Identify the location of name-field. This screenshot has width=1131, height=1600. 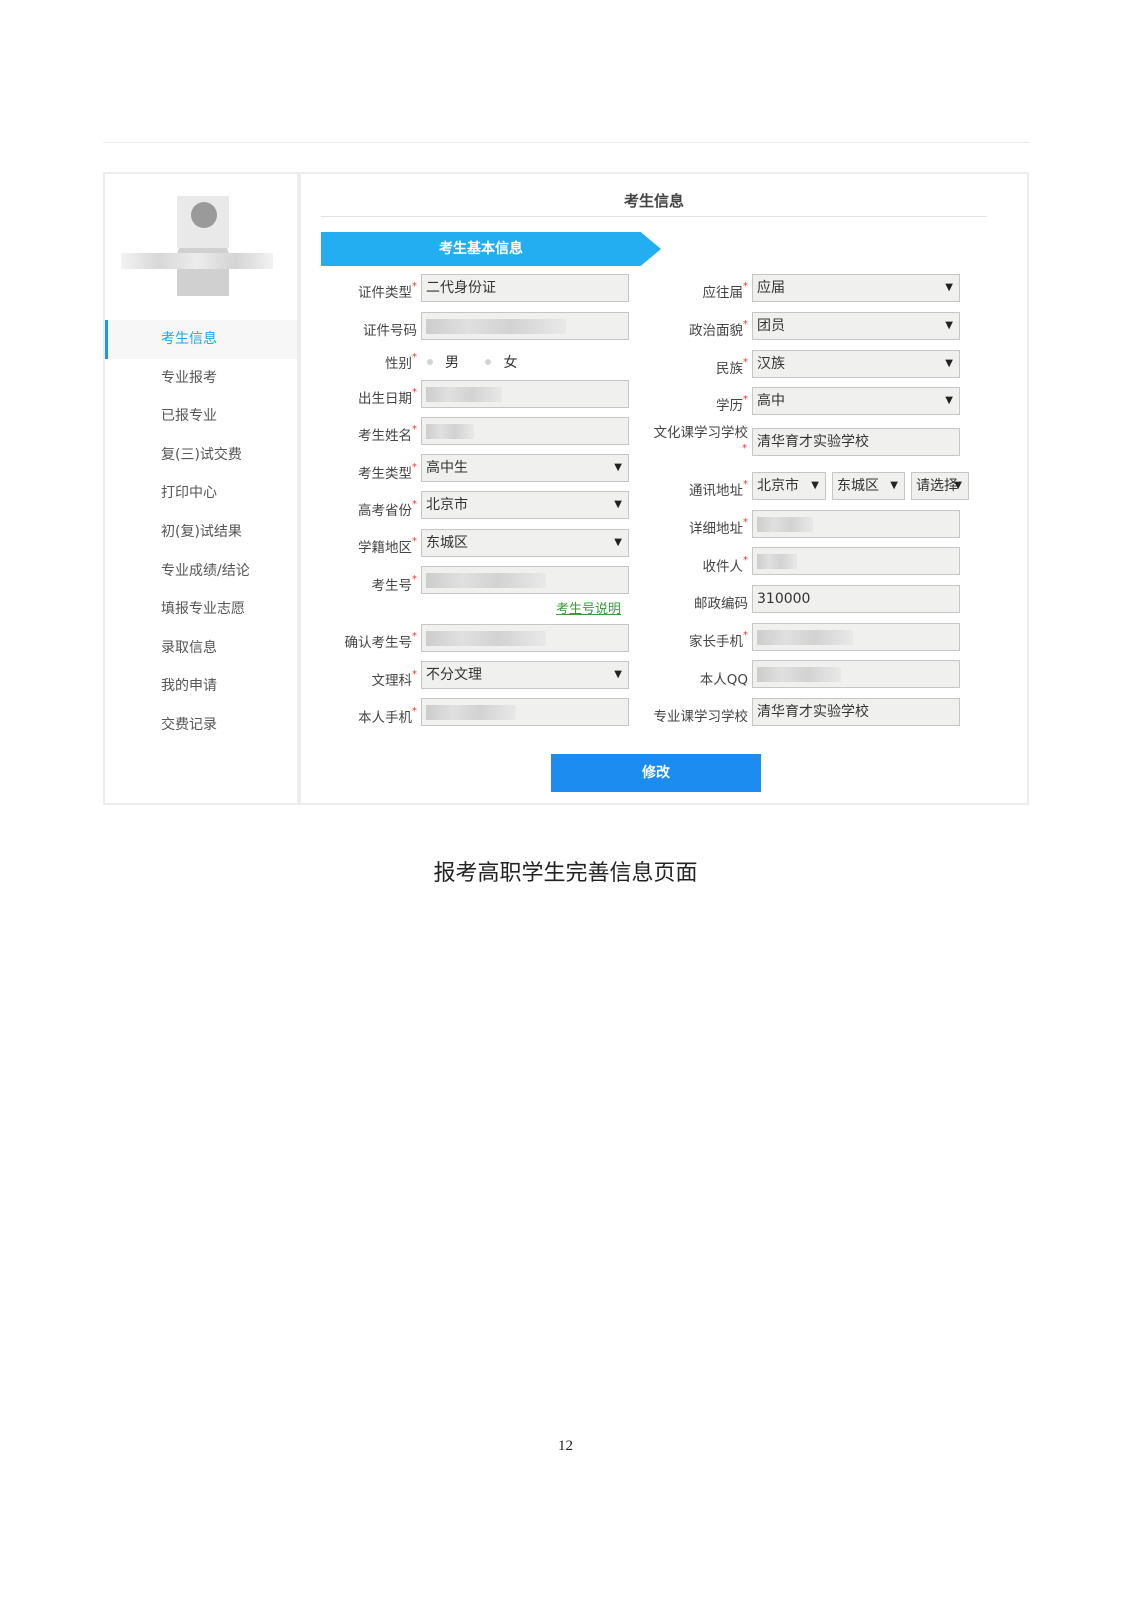
(525, 431).